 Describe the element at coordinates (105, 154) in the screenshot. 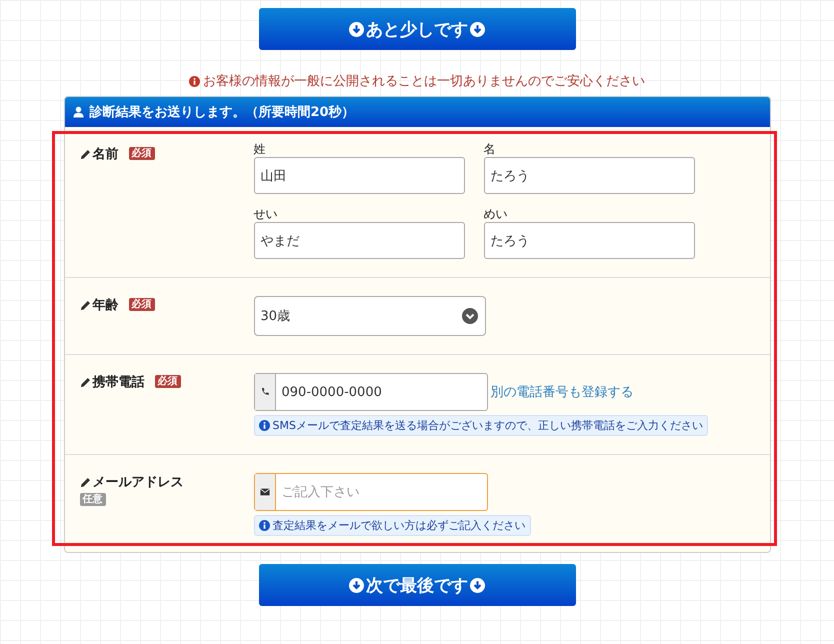

I see `field-label: 名前` at that location.